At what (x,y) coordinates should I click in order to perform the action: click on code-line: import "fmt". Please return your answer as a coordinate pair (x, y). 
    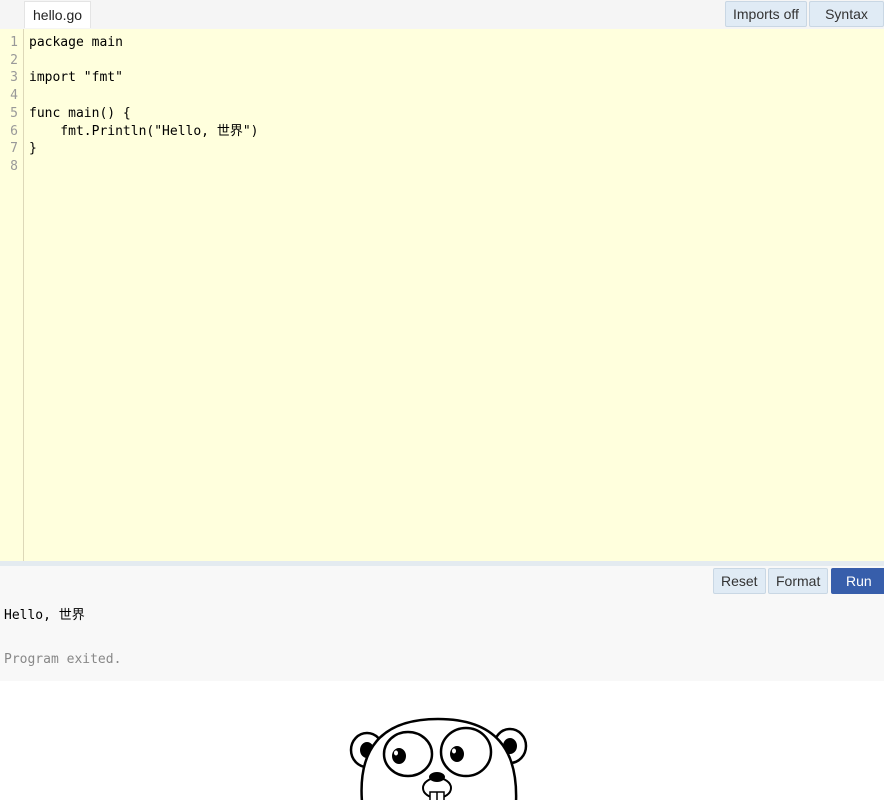
    Looking at the image, I should click on (76, 78).